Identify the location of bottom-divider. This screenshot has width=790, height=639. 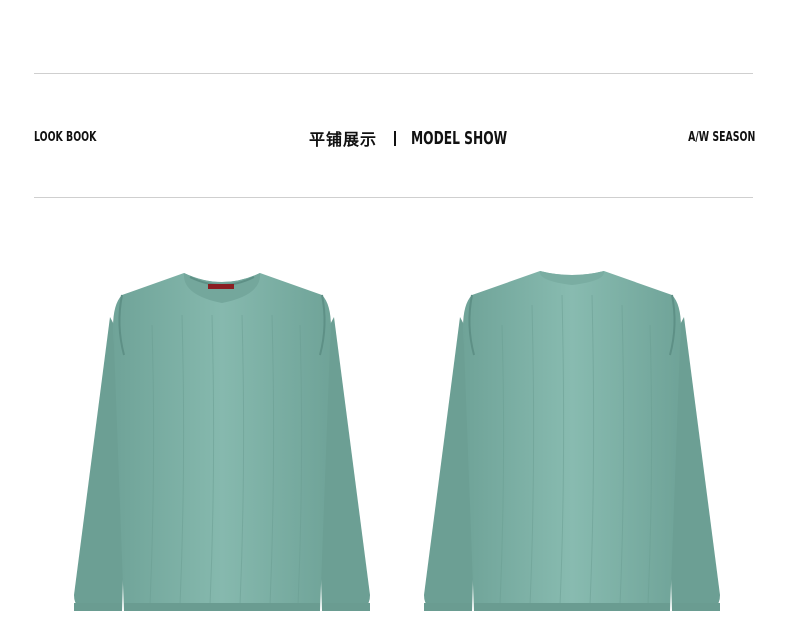
(393, 197).